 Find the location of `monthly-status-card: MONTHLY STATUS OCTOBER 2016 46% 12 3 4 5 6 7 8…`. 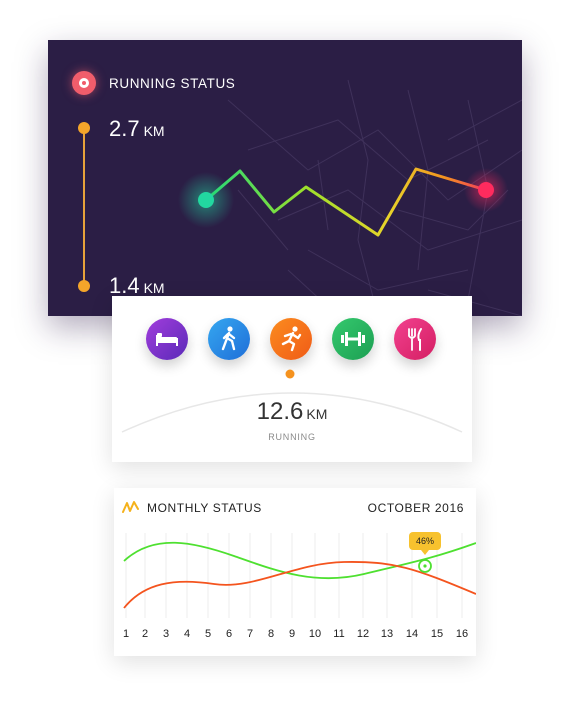

monthly-status-card: MONTHLY STATUS OCTOBER 2016 46% 12 3 4 5 6 7 8… is located at coordinates (295, 572).